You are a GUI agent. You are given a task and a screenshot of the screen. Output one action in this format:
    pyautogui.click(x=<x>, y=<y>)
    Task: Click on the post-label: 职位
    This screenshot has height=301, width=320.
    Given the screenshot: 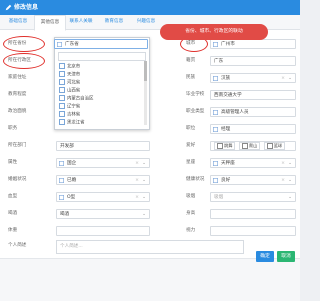 What is the action you would take?
    pyautogui.click(x=191, y=128)
    